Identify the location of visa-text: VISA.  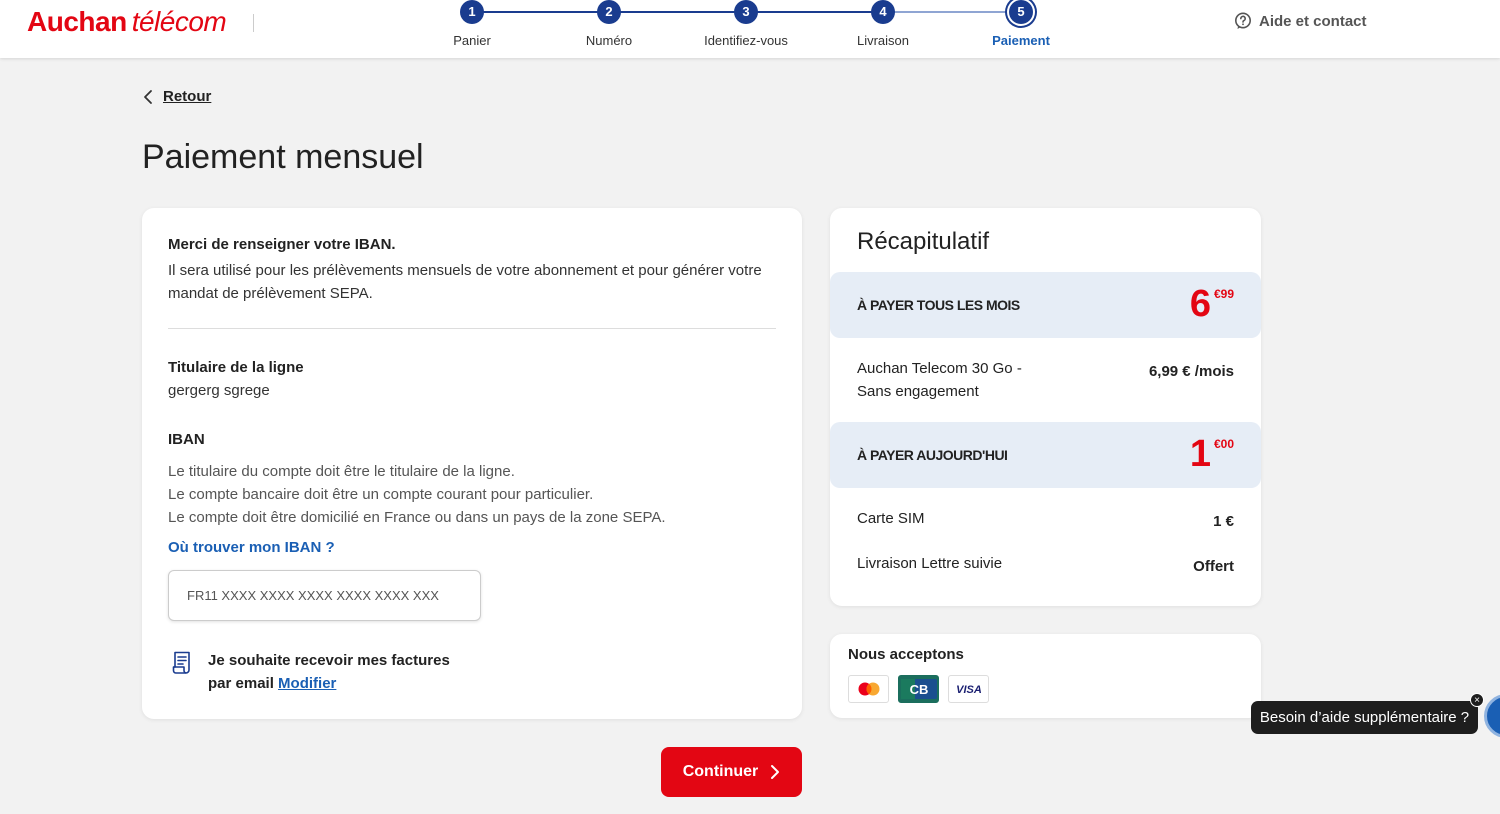
(969, 689).